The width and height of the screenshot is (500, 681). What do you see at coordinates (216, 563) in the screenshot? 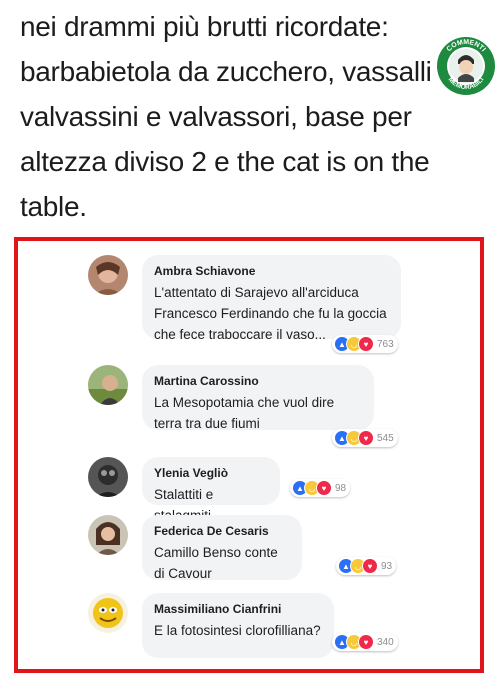
I see `comment-text: Camillo Benso conte di Cavour` at bounding box center [216, 563].